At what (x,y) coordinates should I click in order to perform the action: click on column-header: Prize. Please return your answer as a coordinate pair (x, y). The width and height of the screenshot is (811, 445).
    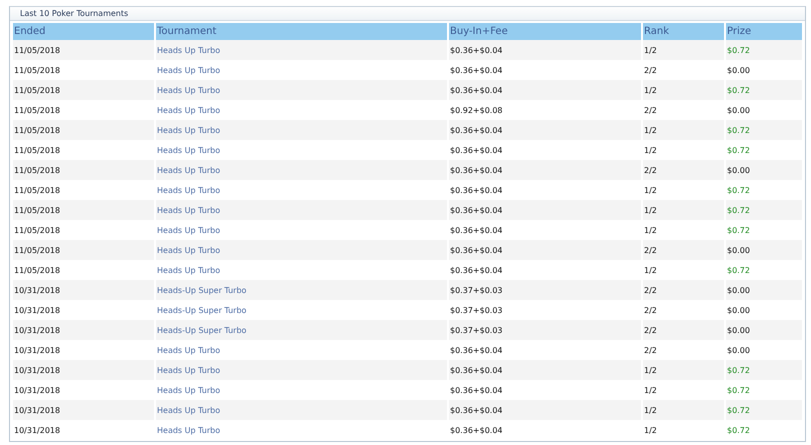
    Looking at the image, I should click on (764, 31).